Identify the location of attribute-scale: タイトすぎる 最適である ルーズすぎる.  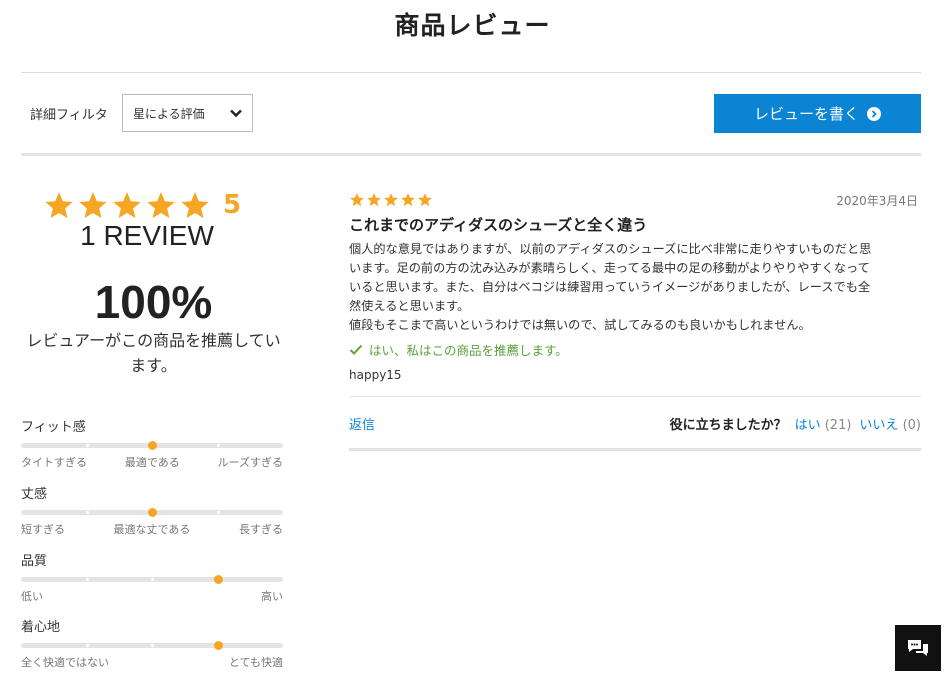
(152, 462).